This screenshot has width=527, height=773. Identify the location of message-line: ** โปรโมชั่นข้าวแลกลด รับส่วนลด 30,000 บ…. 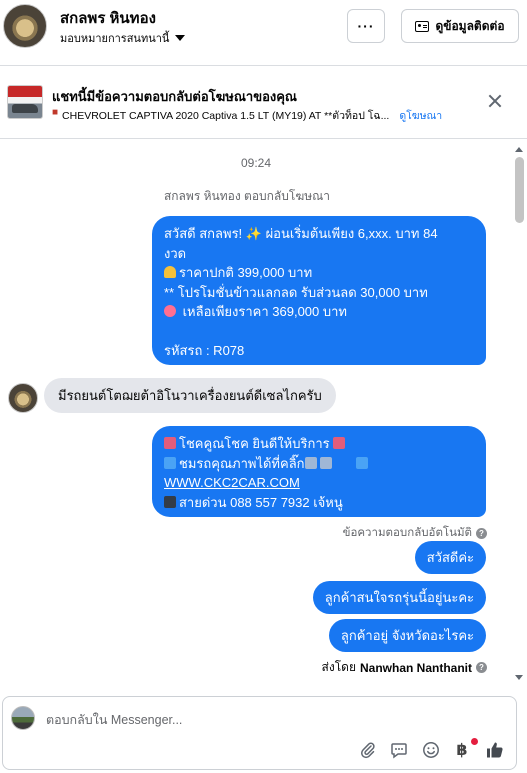
(296, 292).